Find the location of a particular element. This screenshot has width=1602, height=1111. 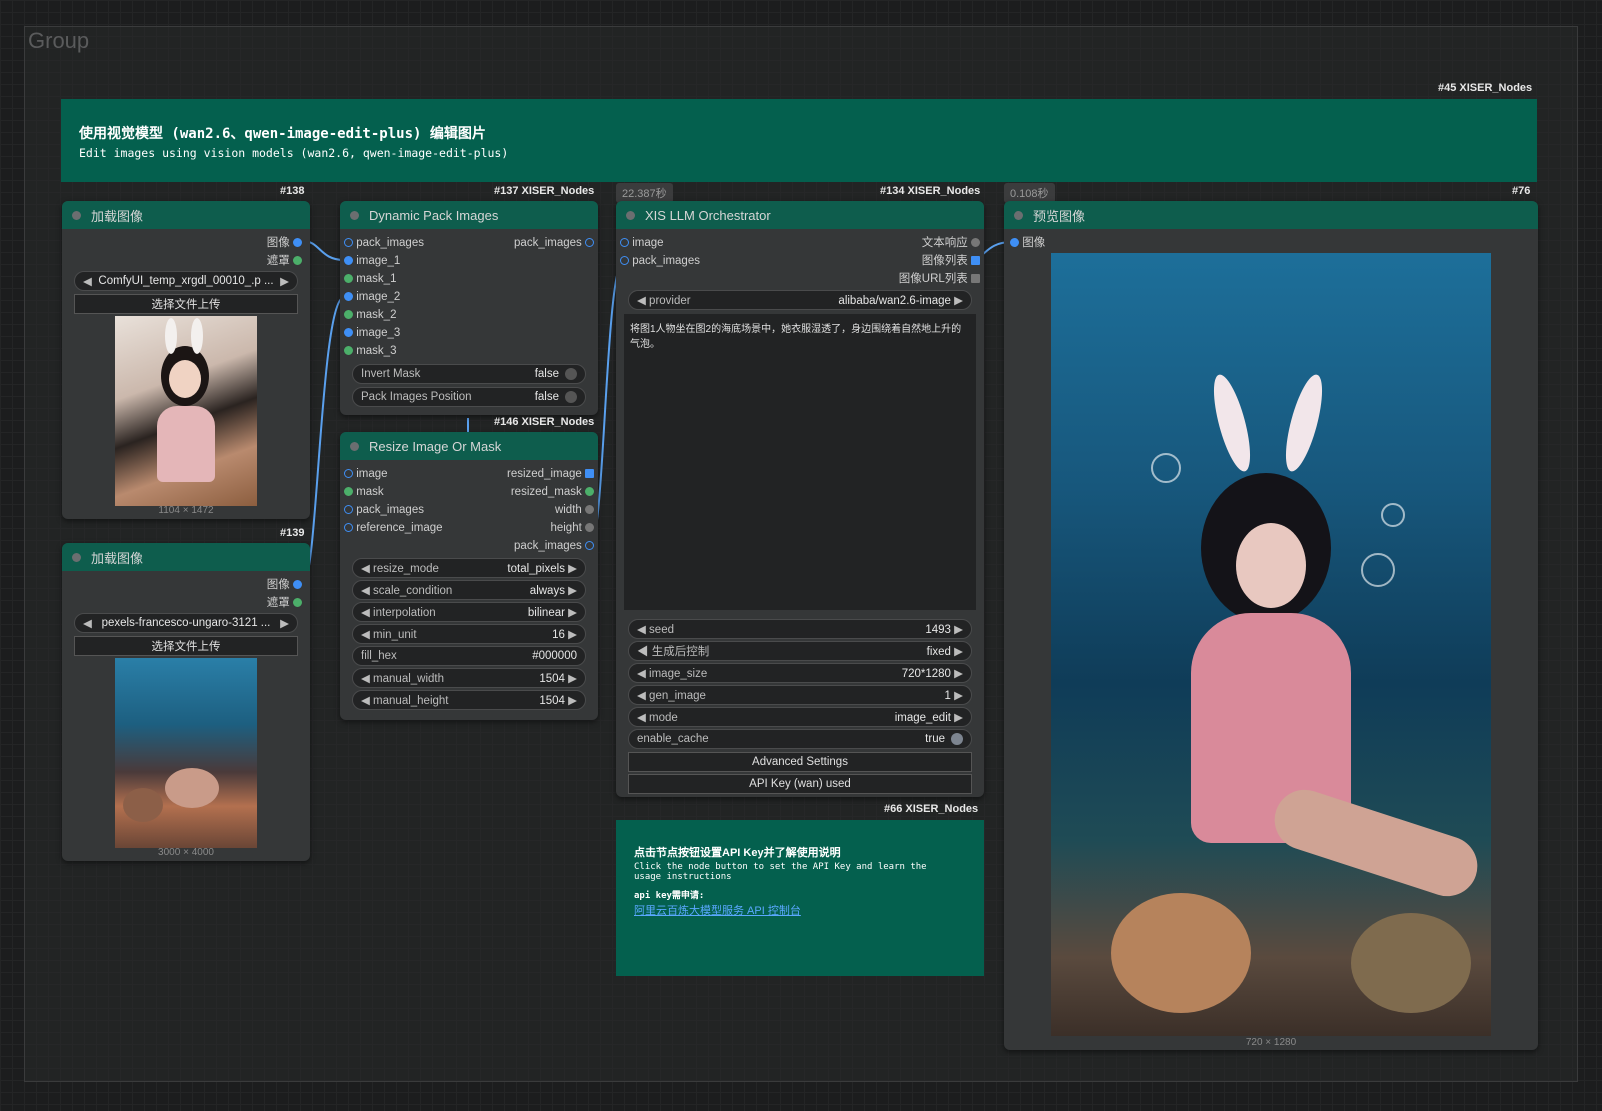

resize-input-mask: mask is located at coordinates (393, 492).